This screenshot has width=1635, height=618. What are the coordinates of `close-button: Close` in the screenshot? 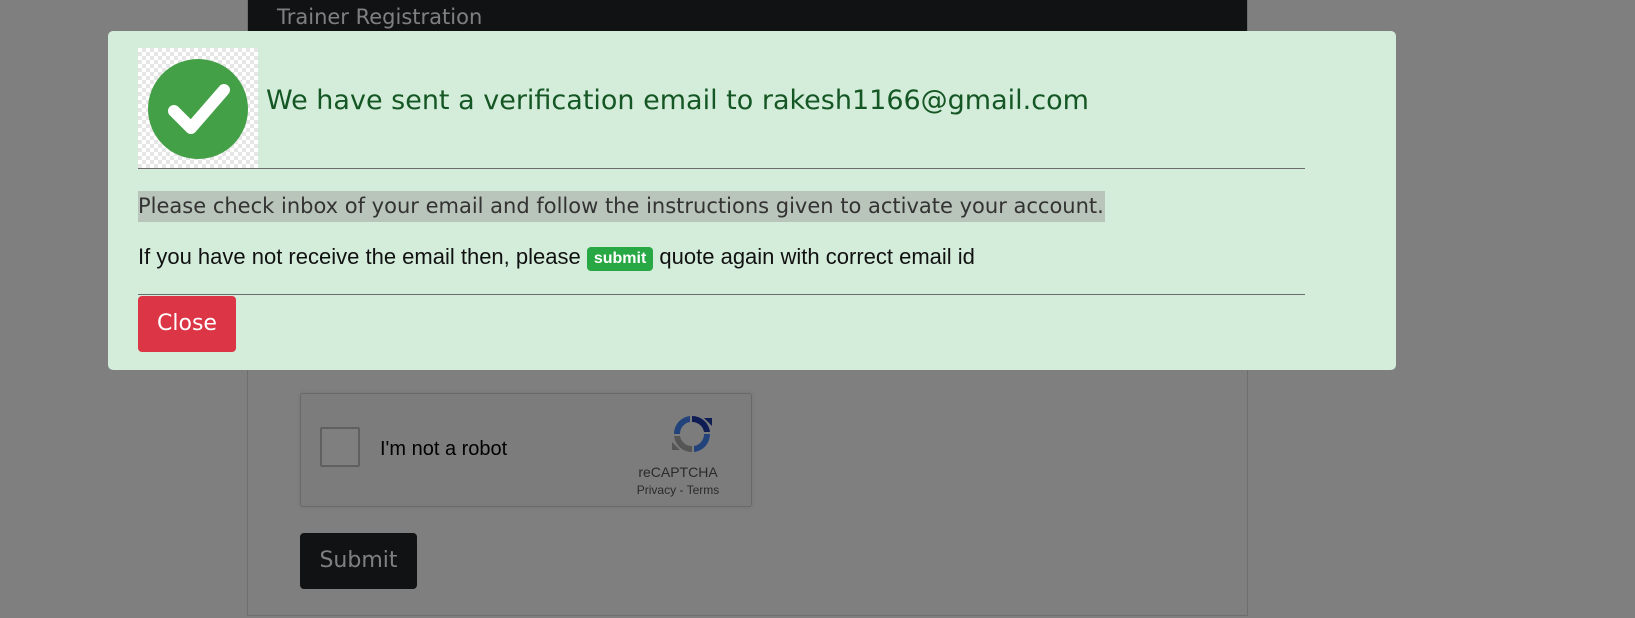 It's located at (187, 324).